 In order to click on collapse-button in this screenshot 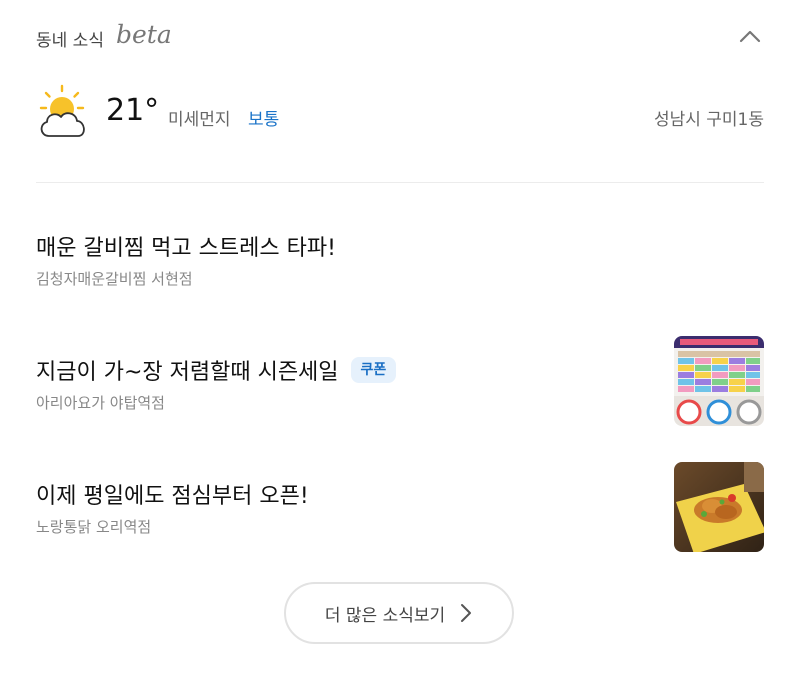, I will do `click(750, 36)`.